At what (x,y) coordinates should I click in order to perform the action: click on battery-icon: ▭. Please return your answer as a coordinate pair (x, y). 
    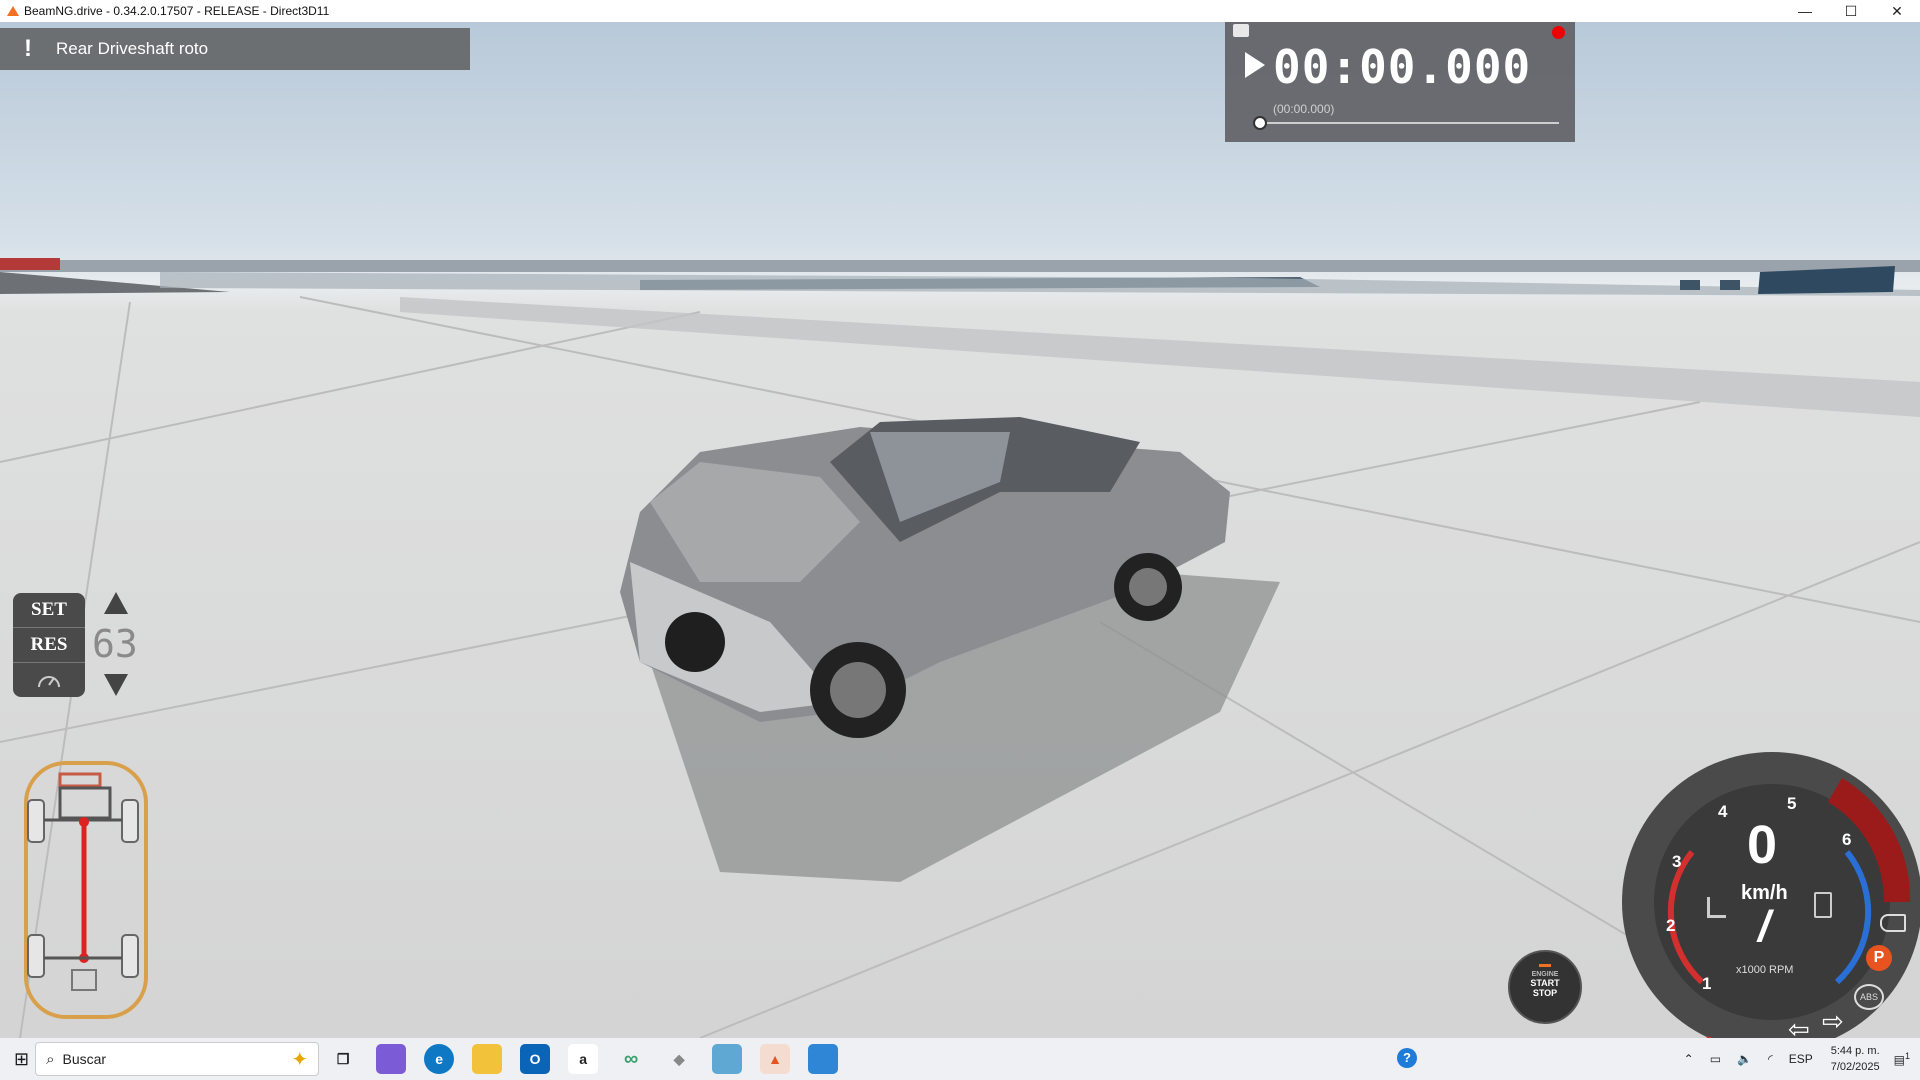
    Looking at the image, I should click on (1715, 1059).